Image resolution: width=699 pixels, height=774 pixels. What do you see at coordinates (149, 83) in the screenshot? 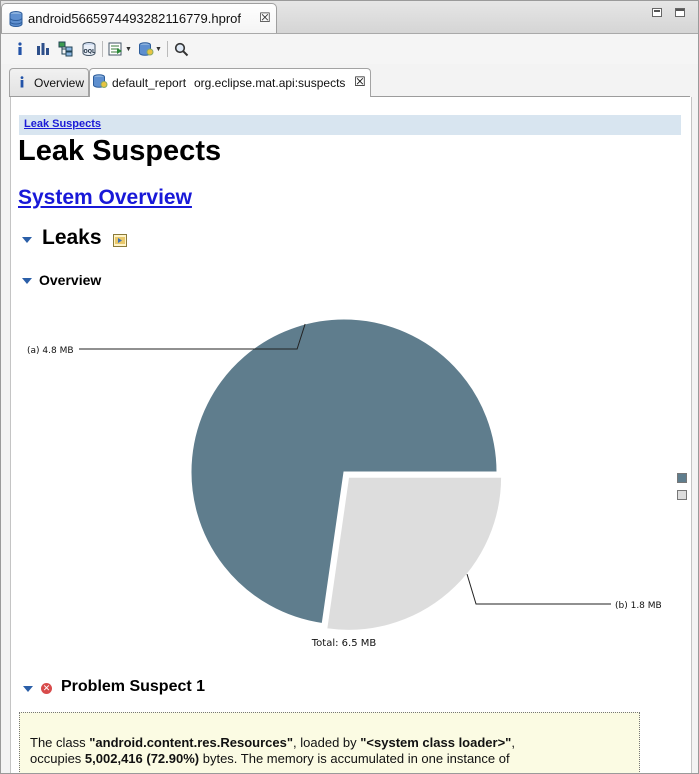
I see `tab-report-name: default_report` at bounding box center [149, 83].